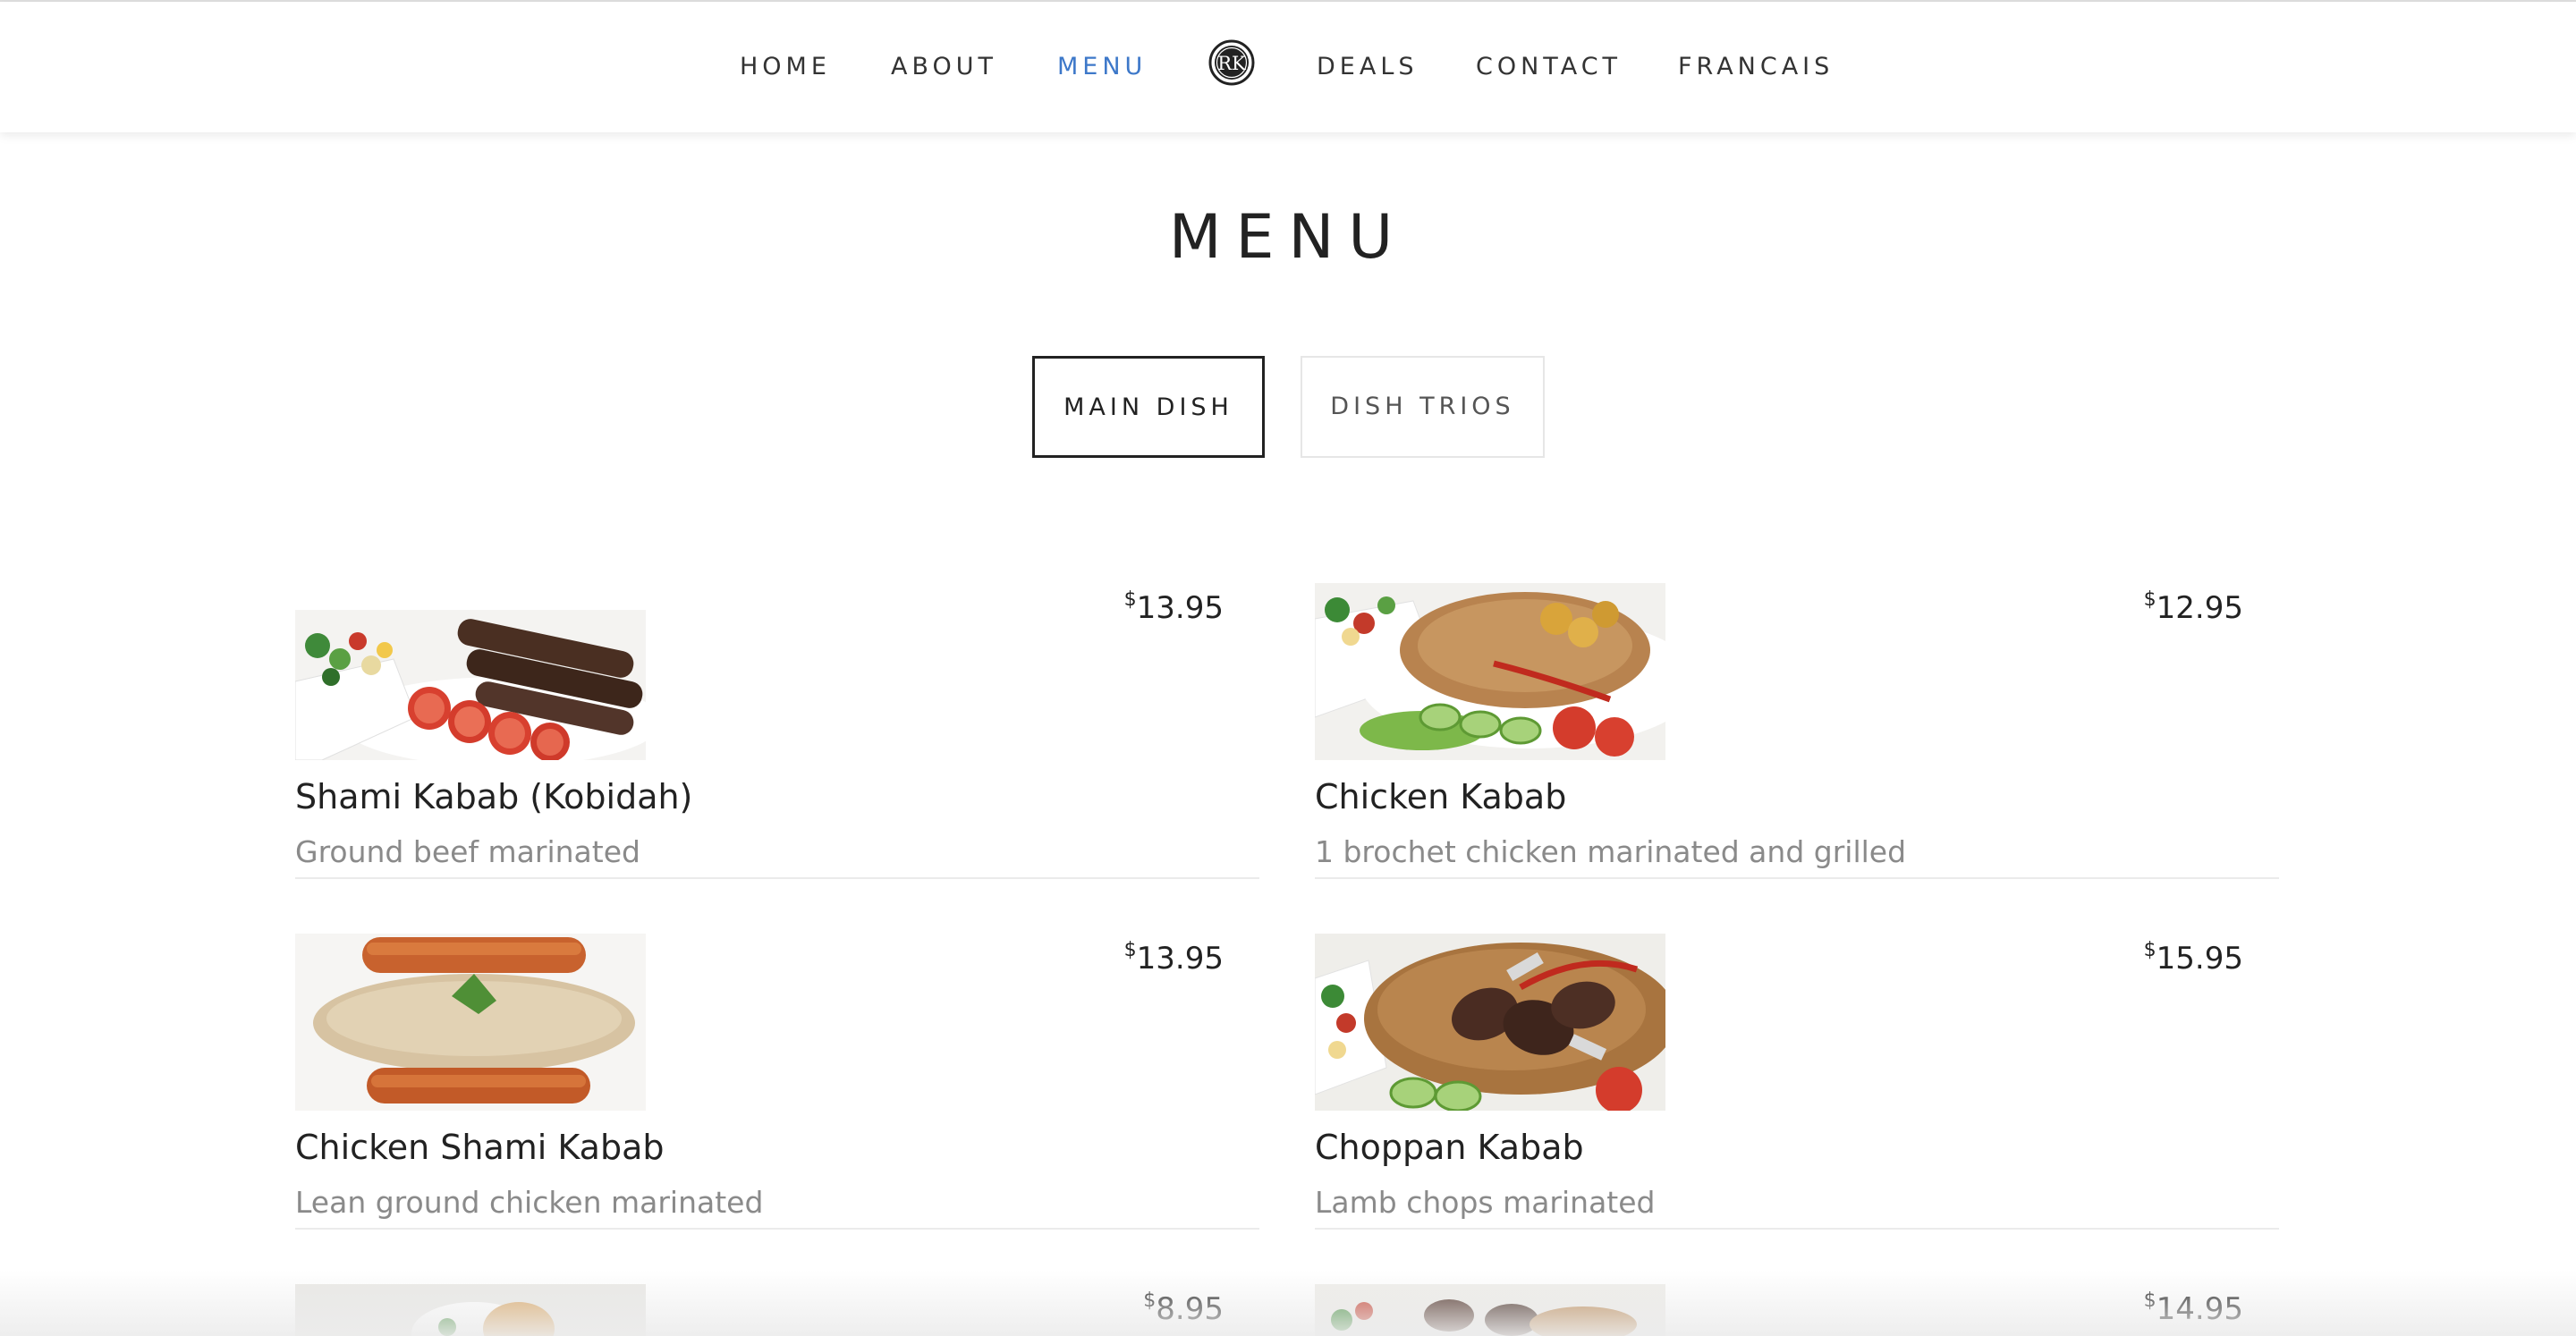 This screenshot has height=1336, width=2576. Describe the element at coordinates (1368, 67) in the screenshot. I see `nav-deals-link: DEALS` at that location.